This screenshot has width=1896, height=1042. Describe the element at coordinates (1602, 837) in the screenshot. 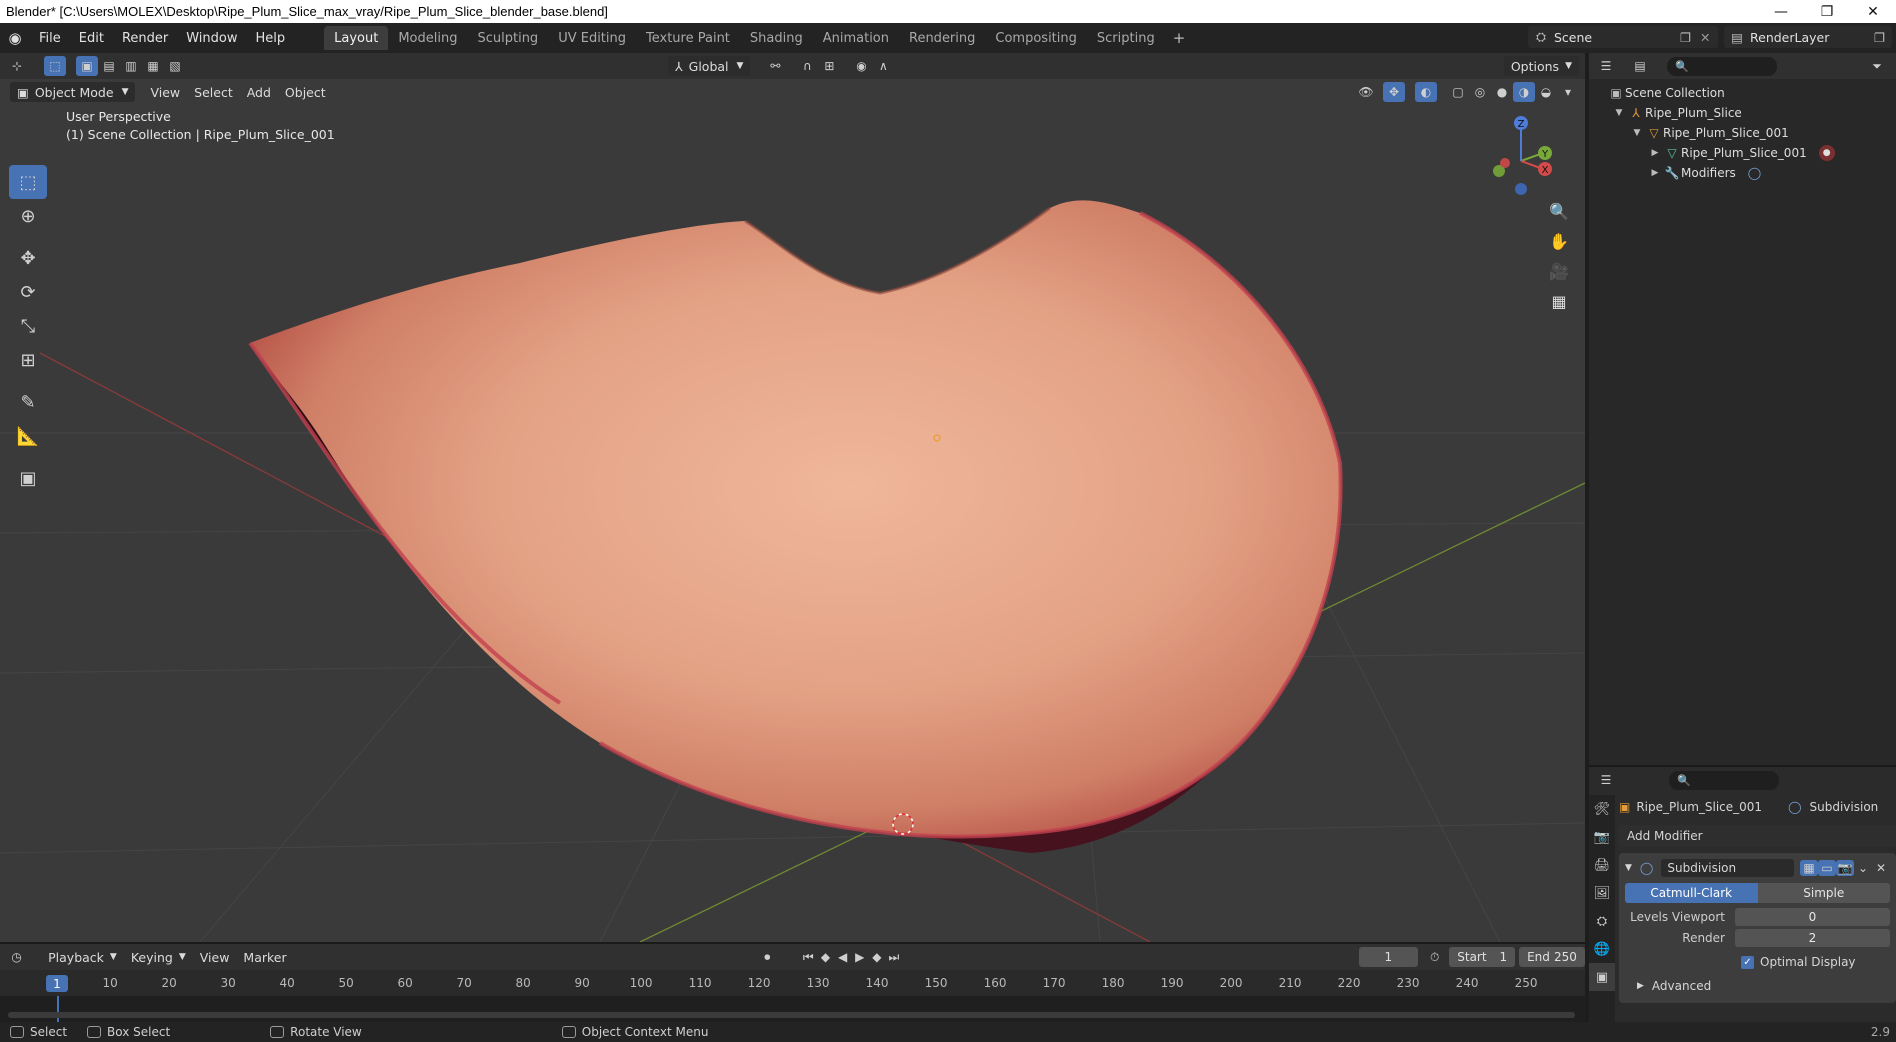

I see `render-tab-icon: 📷` at that location.